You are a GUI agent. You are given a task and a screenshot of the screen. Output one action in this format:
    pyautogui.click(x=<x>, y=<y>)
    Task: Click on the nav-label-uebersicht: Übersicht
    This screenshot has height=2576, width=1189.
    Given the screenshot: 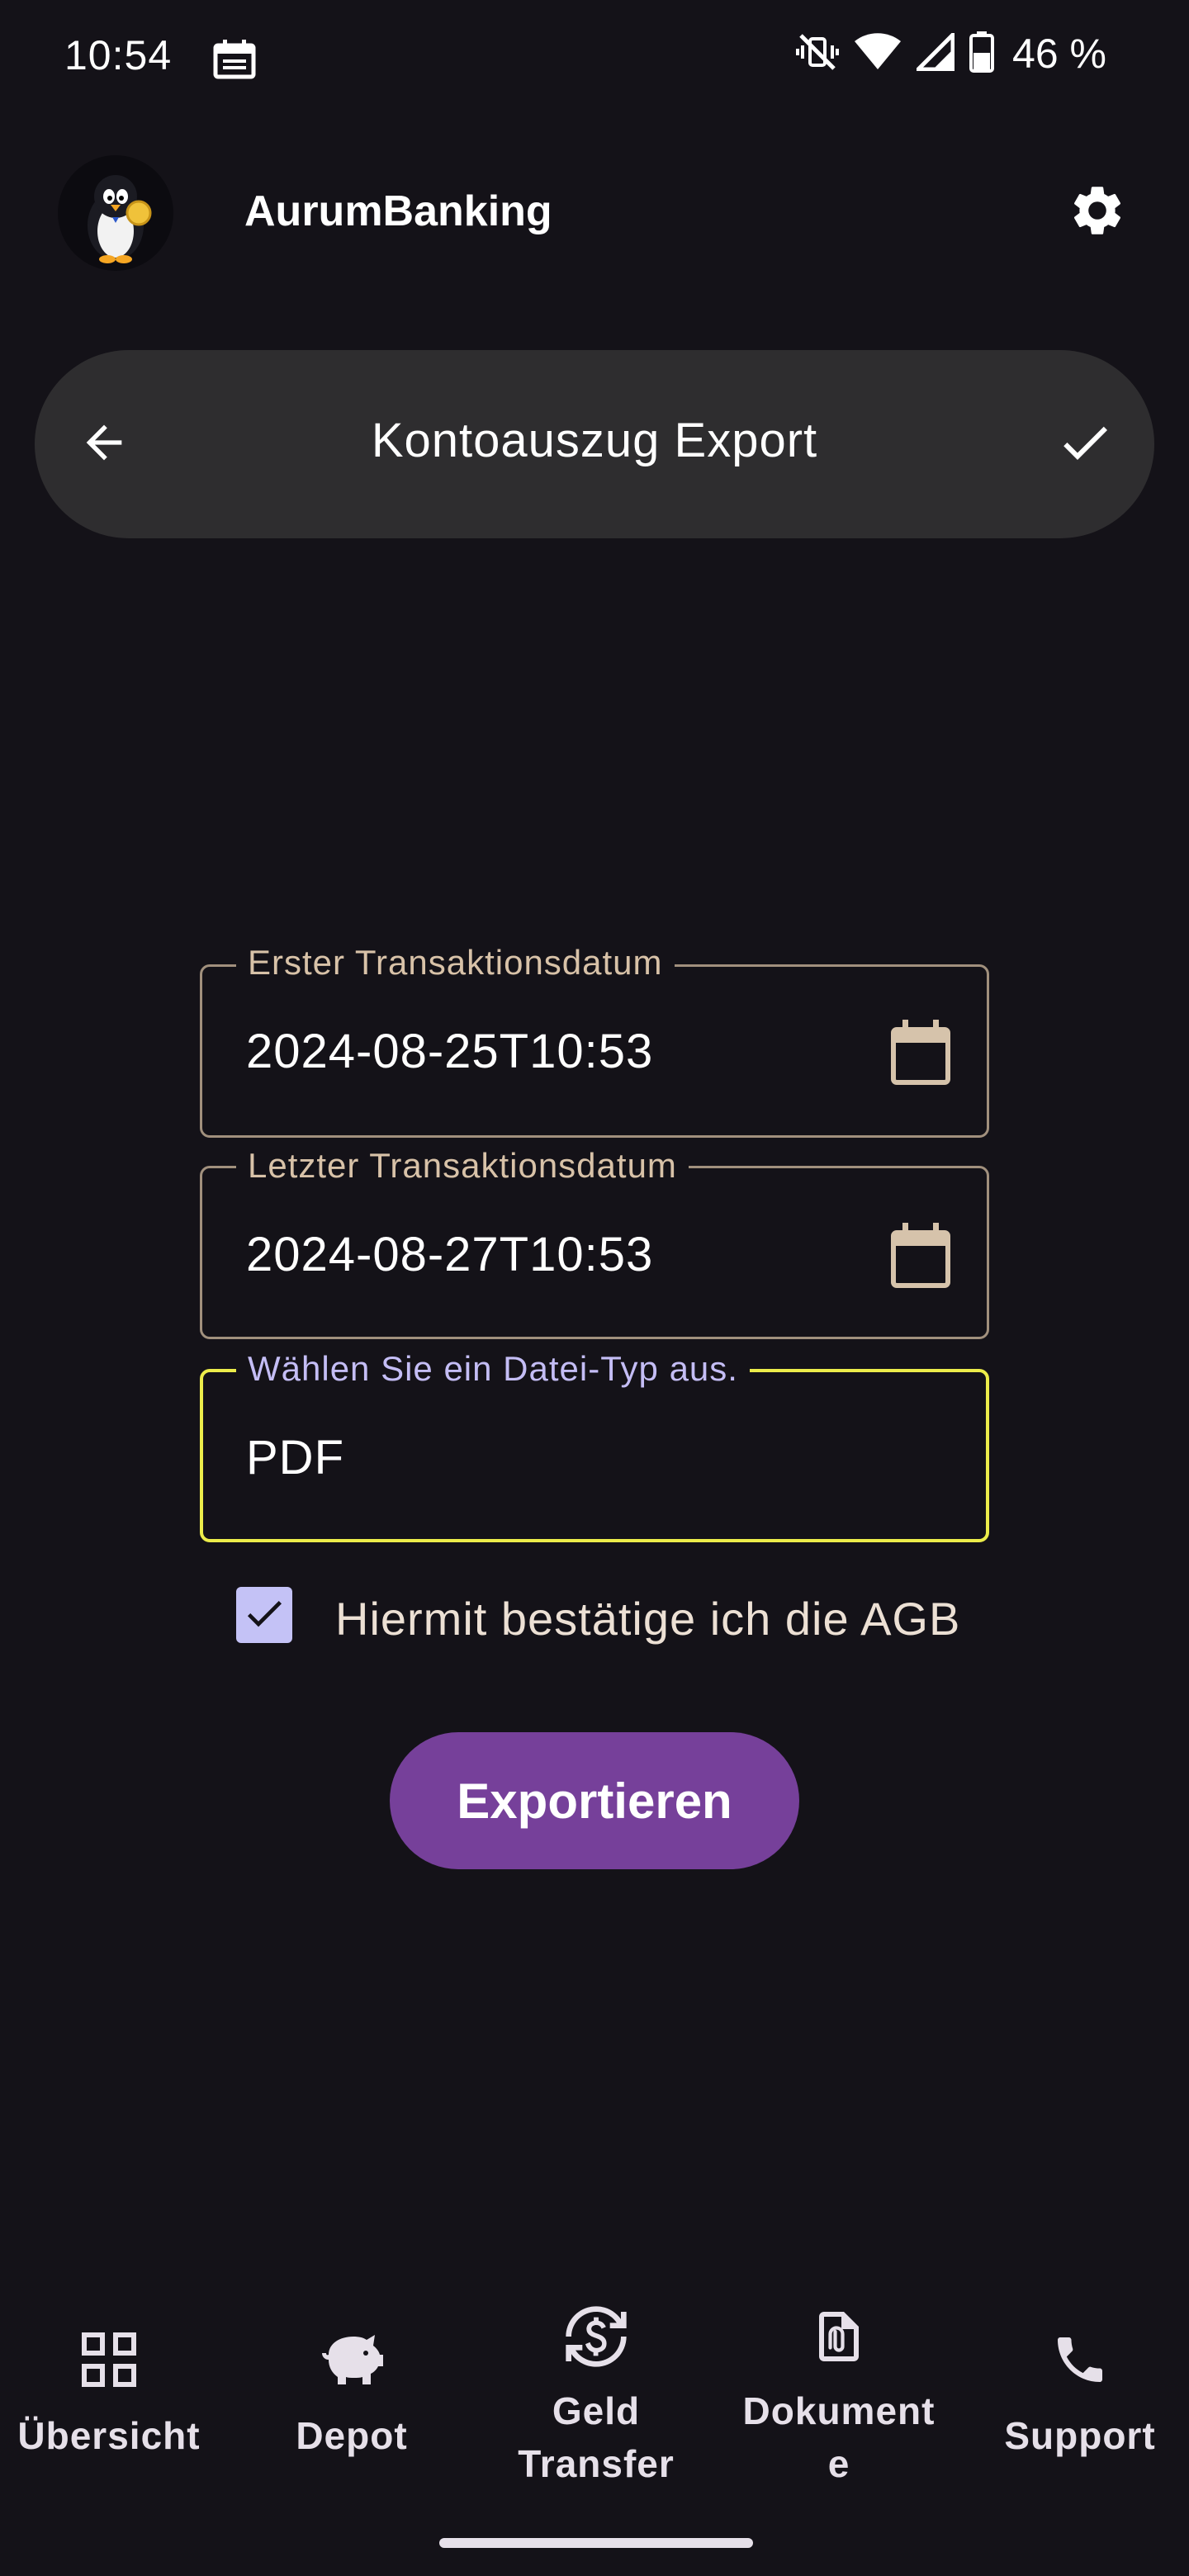 What is the action you would take?
    pyautogui.click(x=109, y=2435)
    